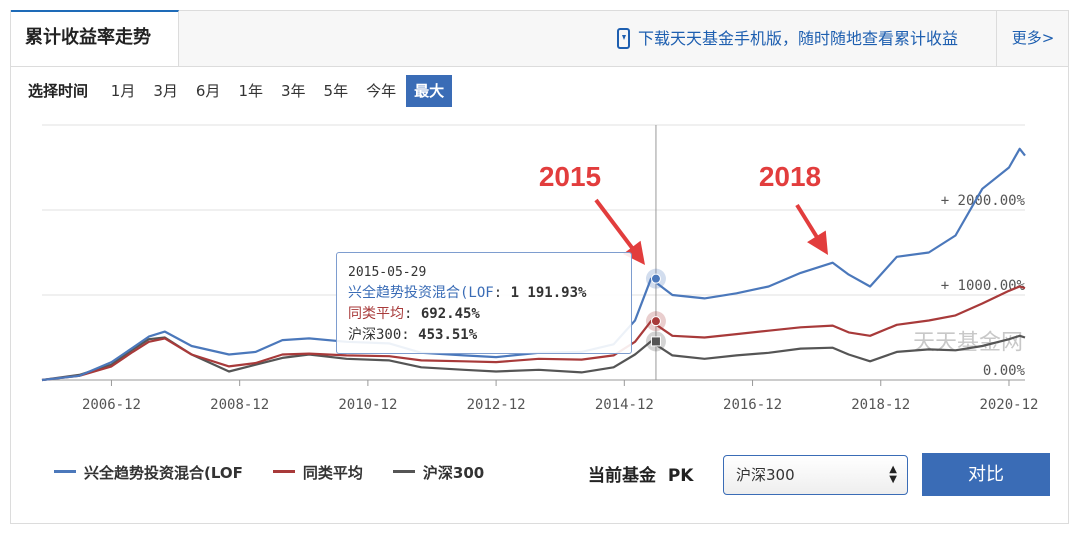  I want to click on tooltip-series-value: 453.51%, so click(448, 335).